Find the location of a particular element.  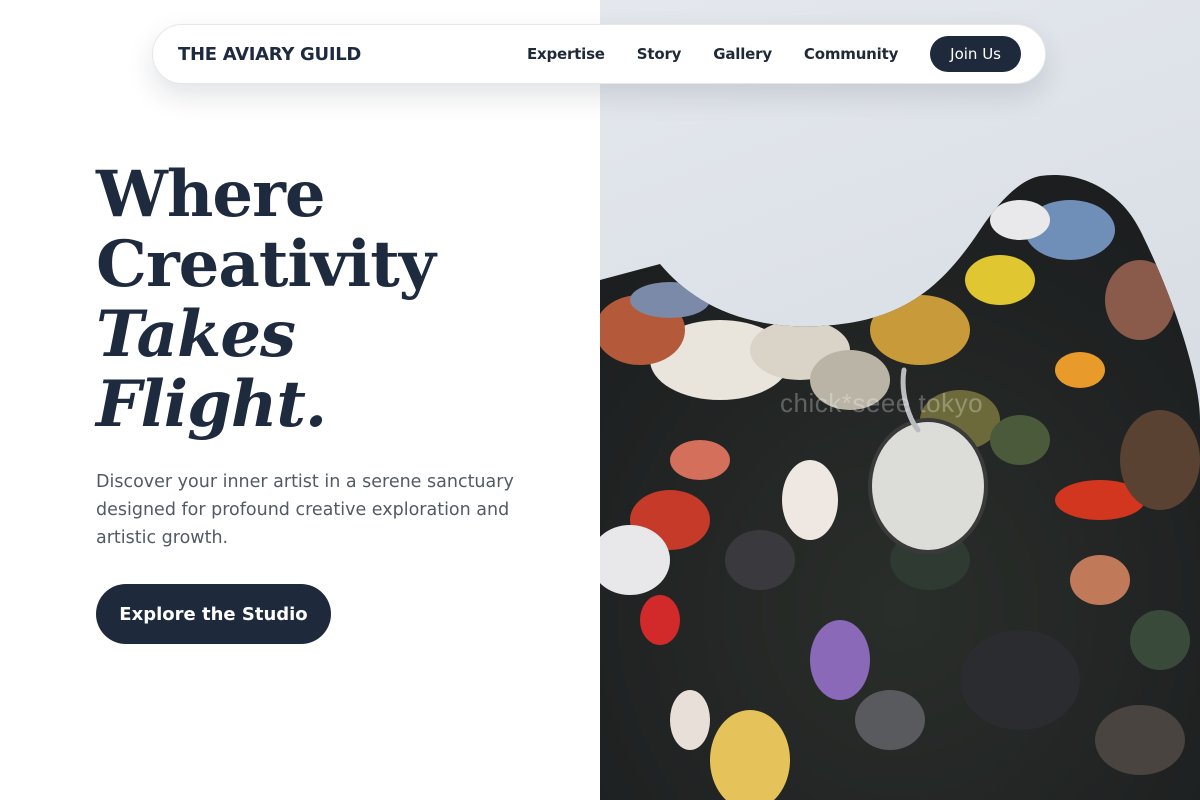

explore-studio-button: Explore the Studio is located at coordinates (213, 614).